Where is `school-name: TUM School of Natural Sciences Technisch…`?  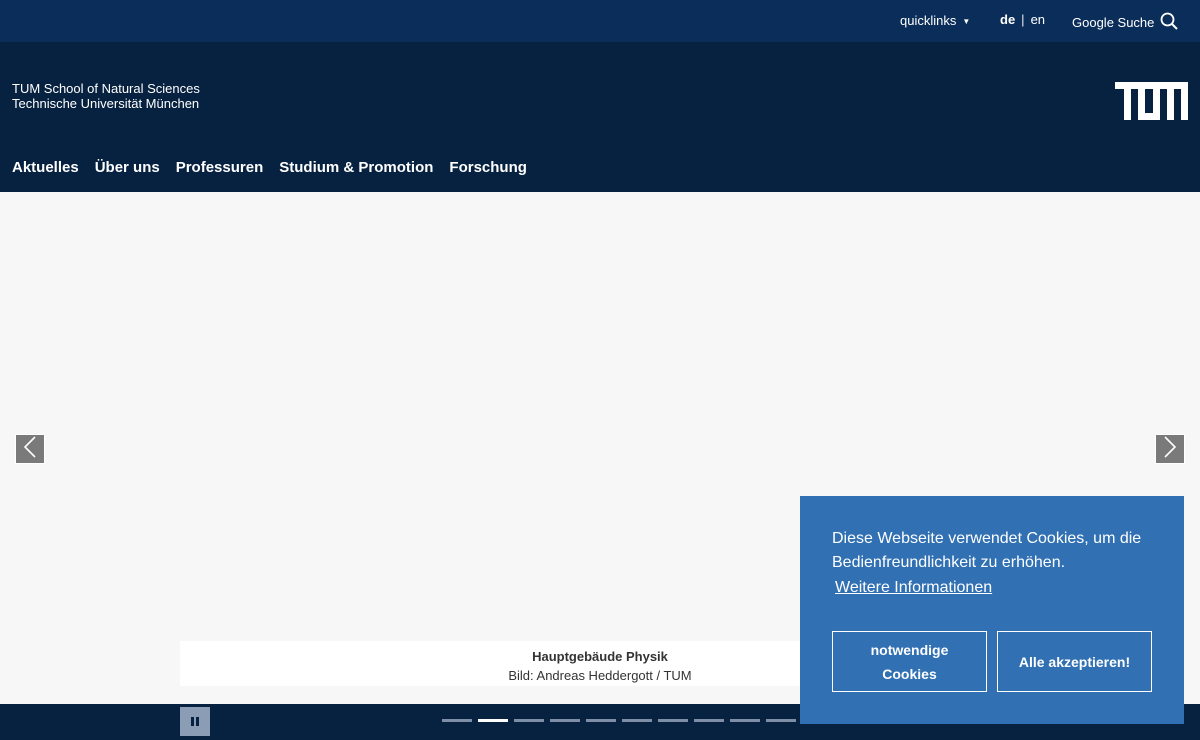 school-name: TUM School of Natural Sciences Technisch… is located at coordinates (106, 96).